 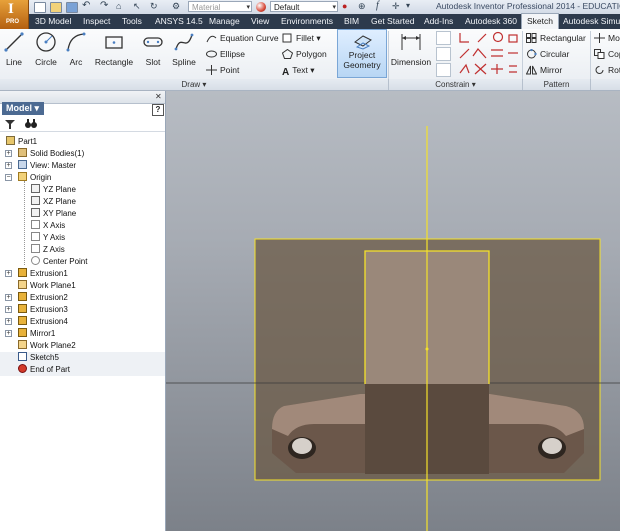 I want to click on constrain-panel-label: Constrain ▾, so click(x=456, y=84).